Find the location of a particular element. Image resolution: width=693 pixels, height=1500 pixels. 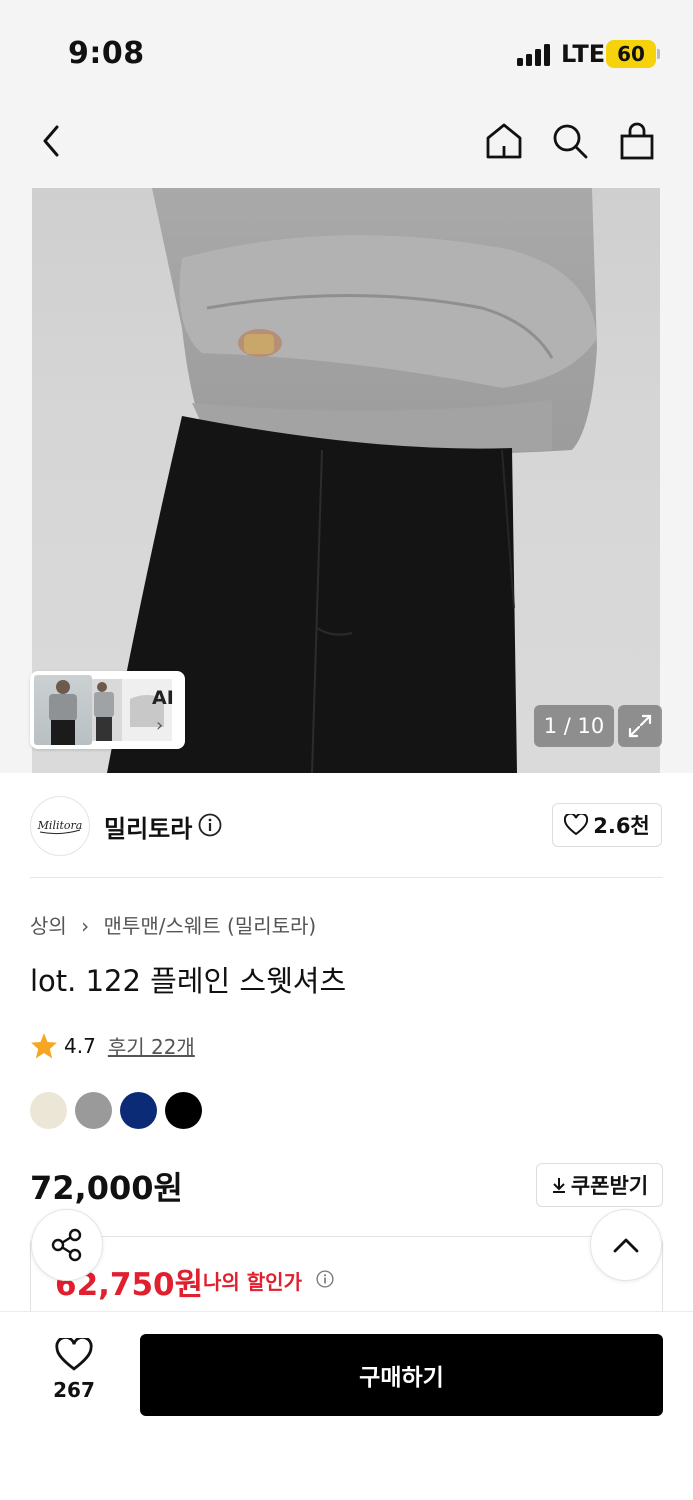

home-icon is located at coordinates (504, 141).